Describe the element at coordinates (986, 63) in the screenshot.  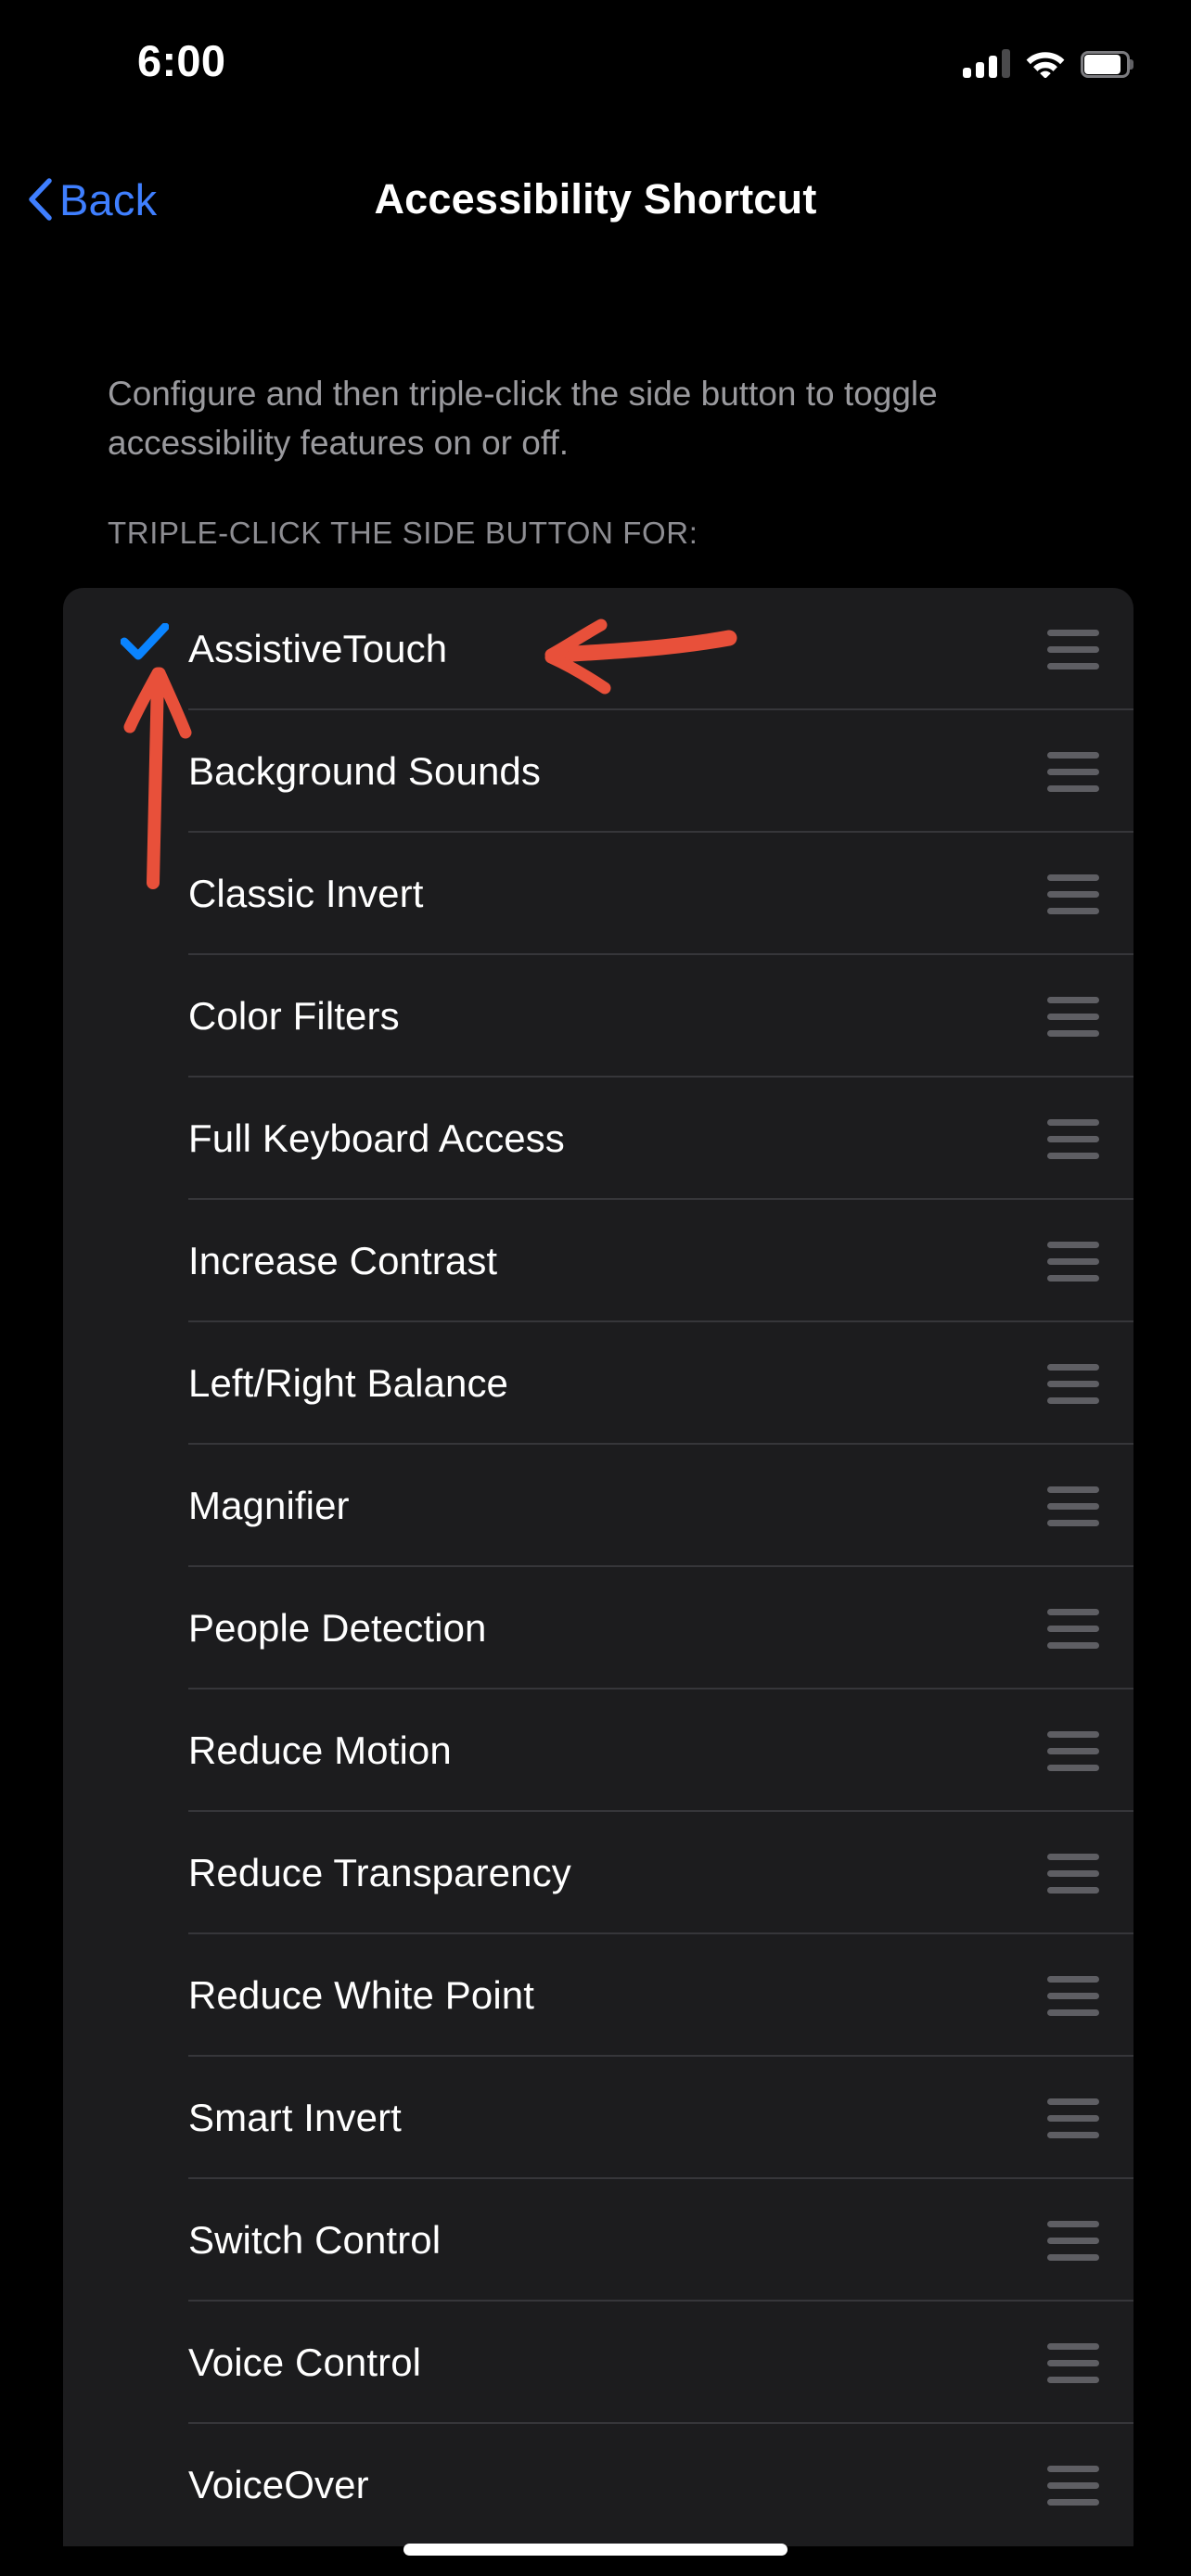
I see `cellular-signal-icon` at that location.